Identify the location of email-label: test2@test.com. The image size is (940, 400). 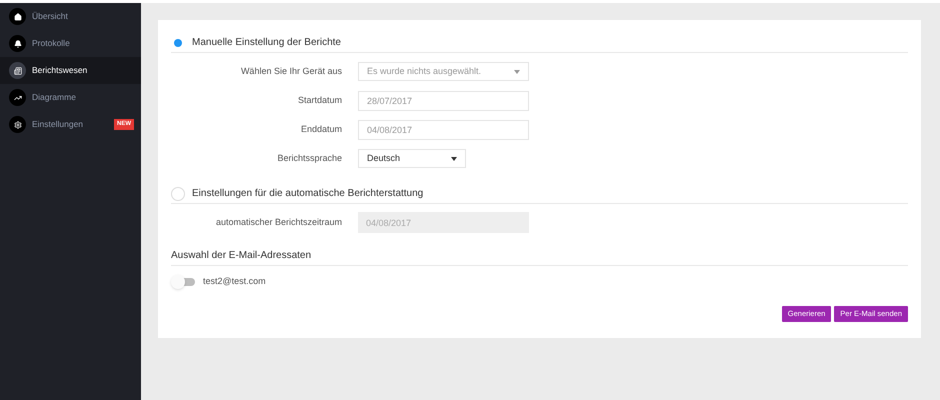
(234, 281).